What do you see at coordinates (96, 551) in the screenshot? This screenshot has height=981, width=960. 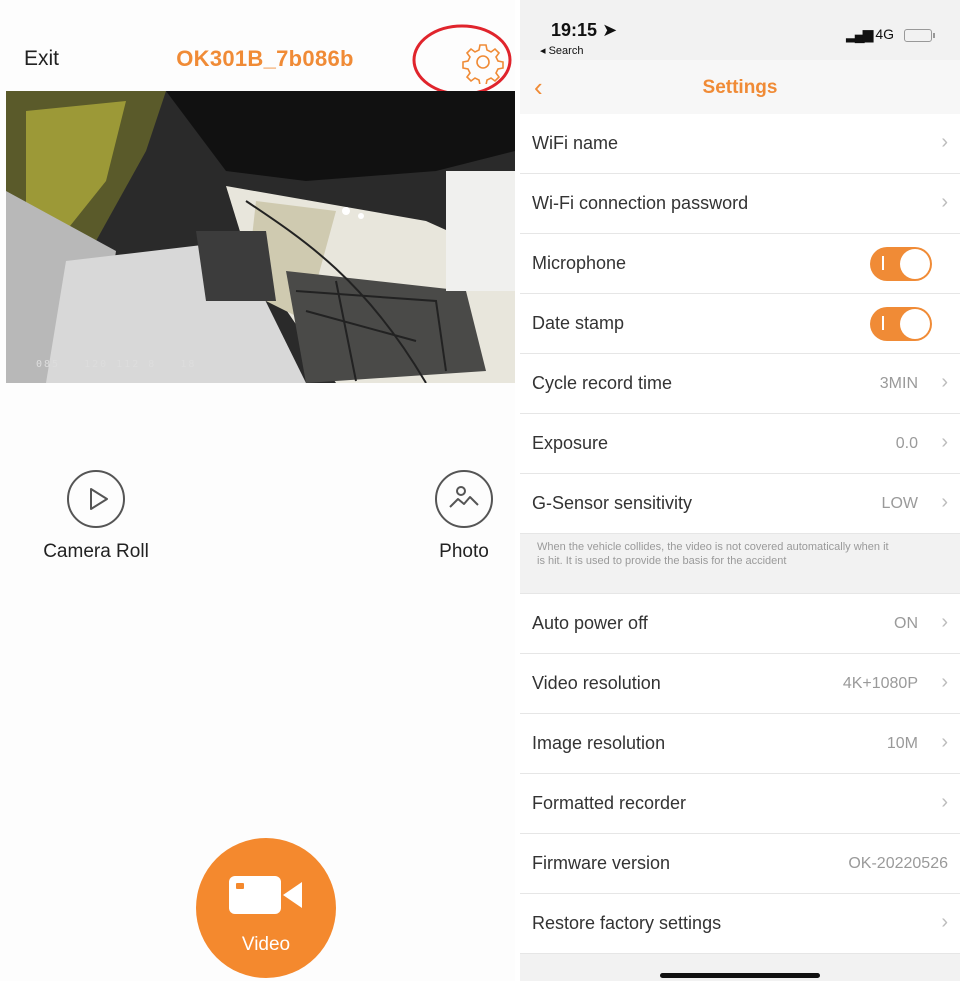 I see `camera-roll-label: Camera Roll` at bounding box center [96, 551].